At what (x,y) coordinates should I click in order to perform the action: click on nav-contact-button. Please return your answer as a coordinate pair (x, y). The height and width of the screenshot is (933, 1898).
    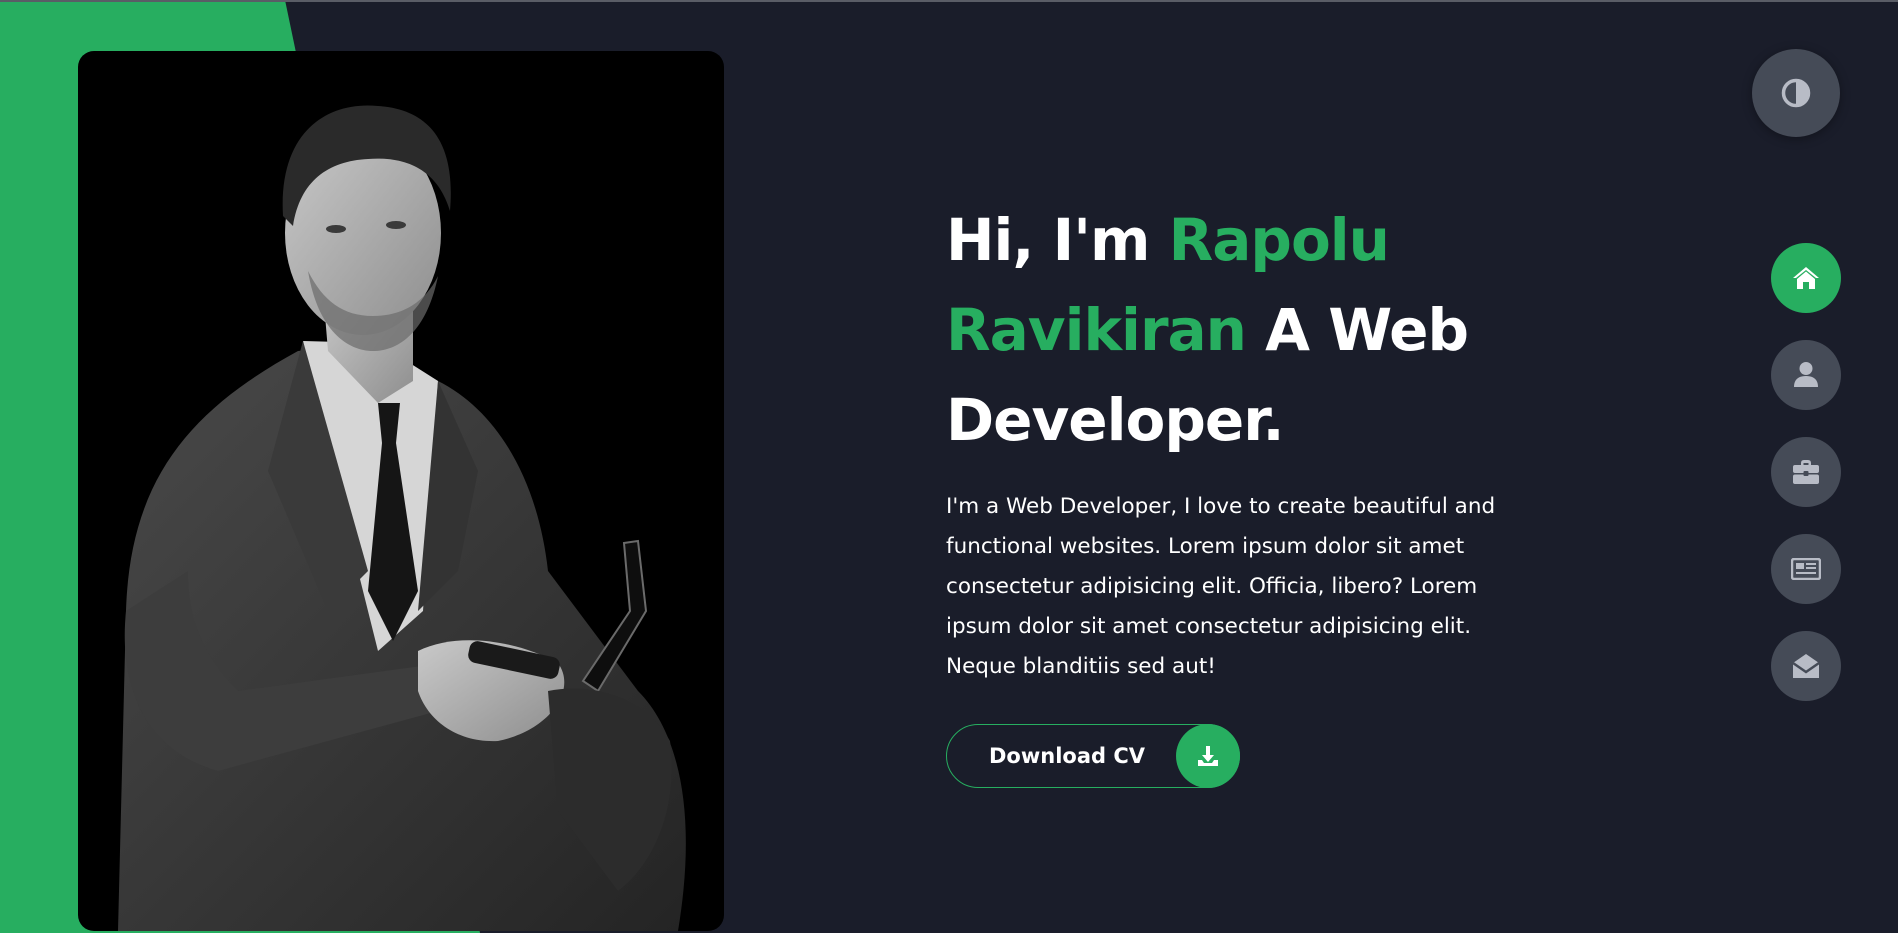
    Looking at the image, I should click on (1806, 666).